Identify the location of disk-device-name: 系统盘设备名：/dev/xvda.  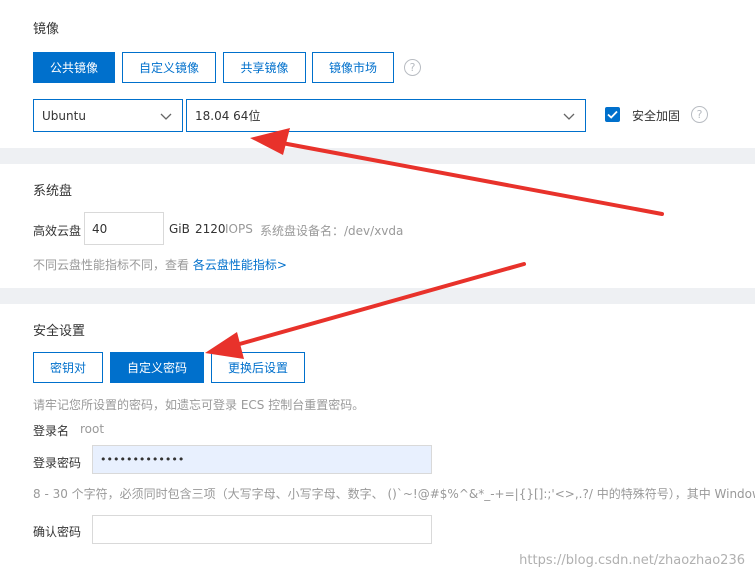
(332, 231).